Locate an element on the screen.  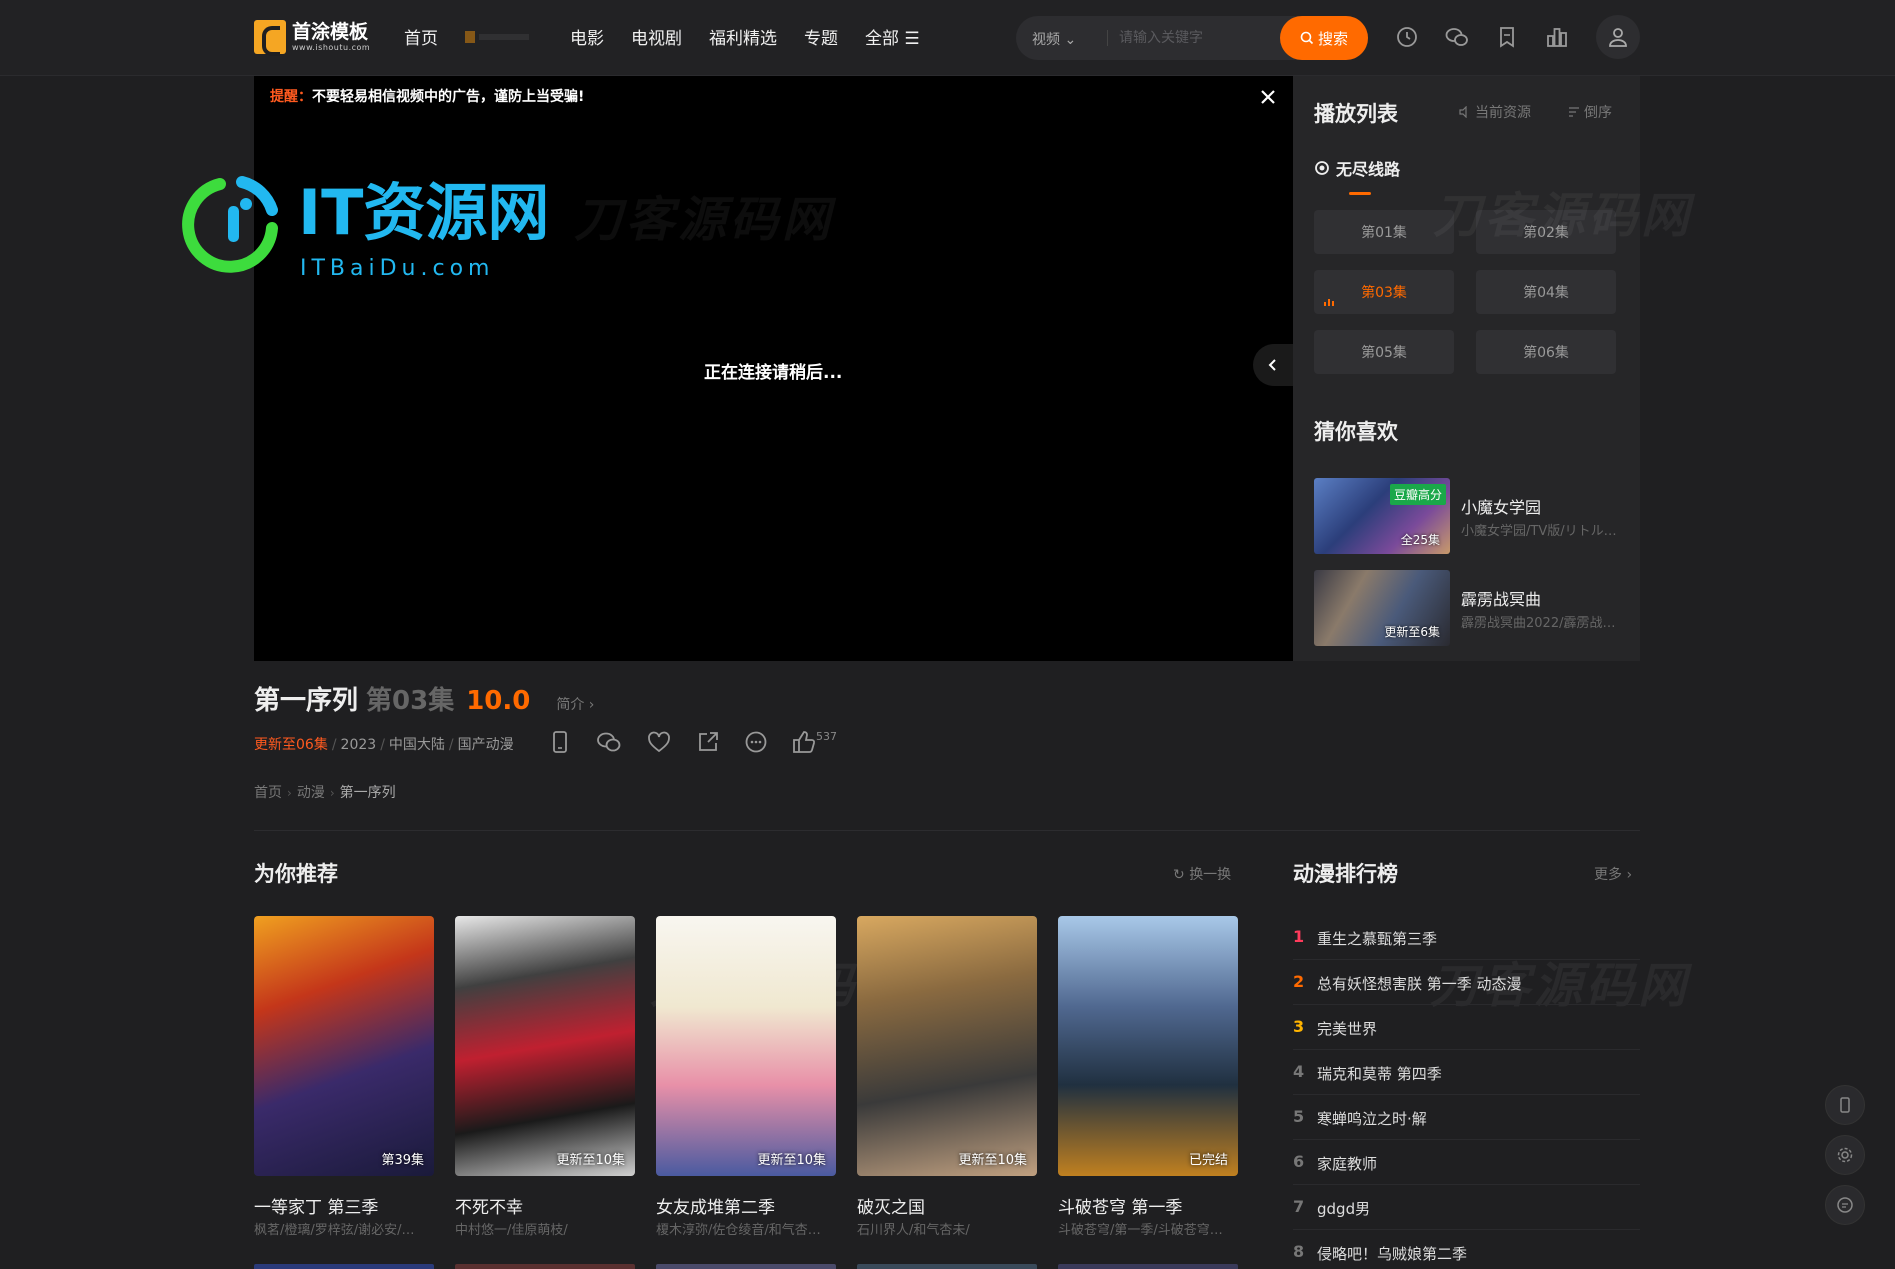
user-avatar-button is located at coordinates (1618, 37).